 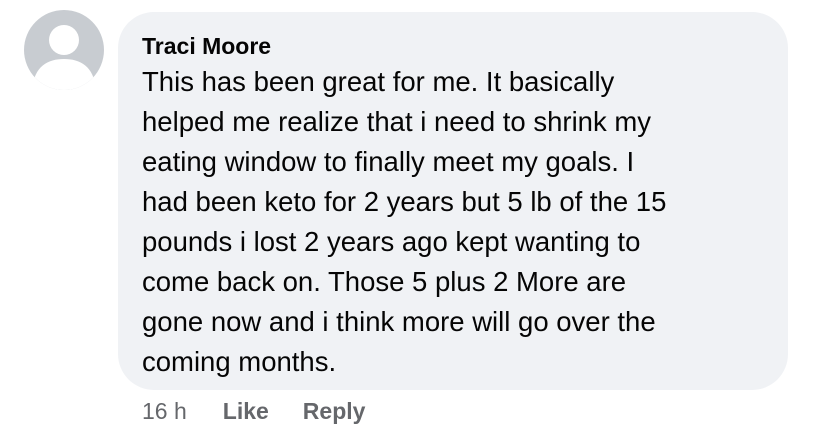 I want to click on avatar, so click(x=64, y=50).